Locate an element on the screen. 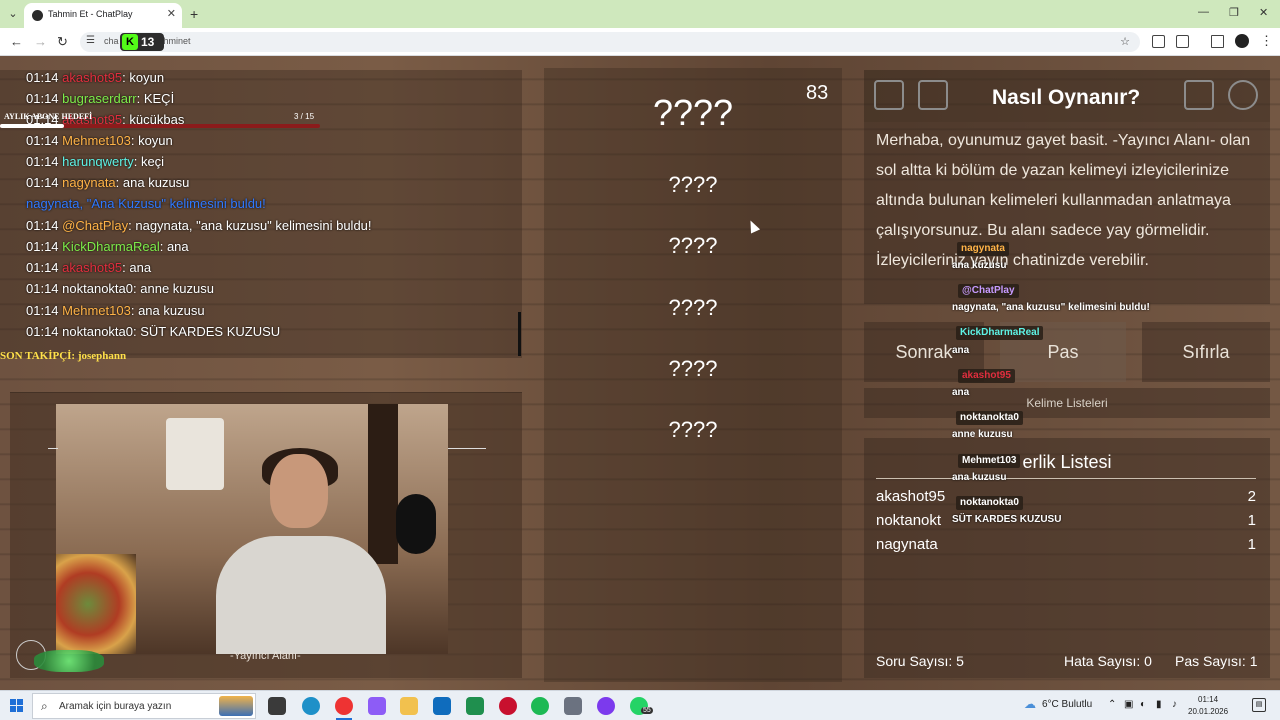  extensions-icon is located at coordinates (1182, 41).